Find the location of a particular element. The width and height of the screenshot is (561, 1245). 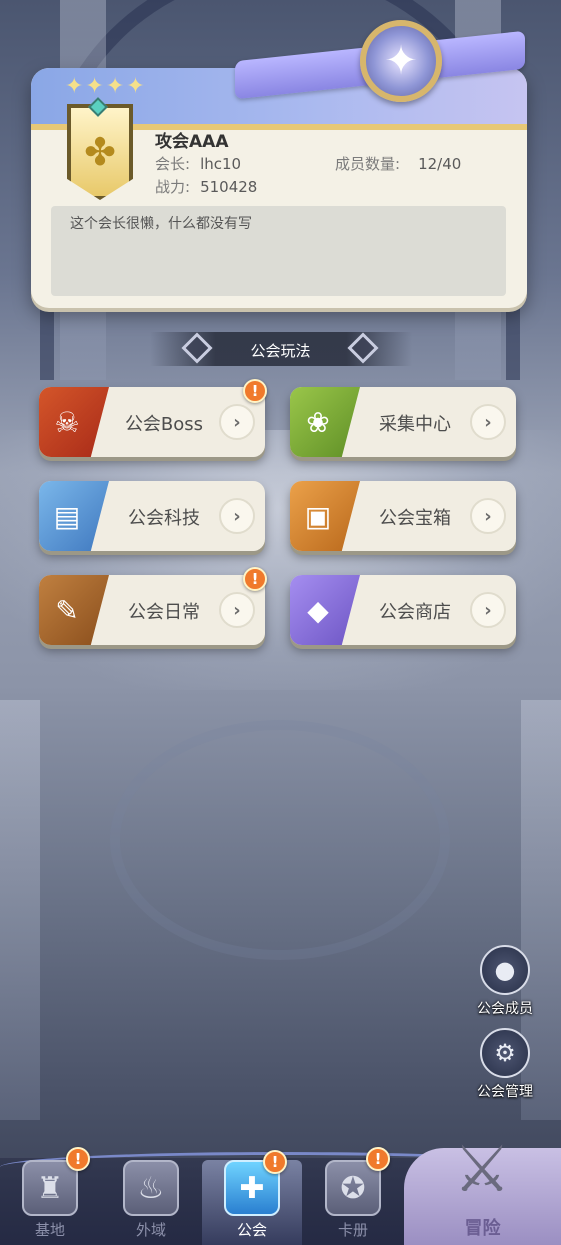

chest-icon: ▣ is located at coordinates (318, 516).